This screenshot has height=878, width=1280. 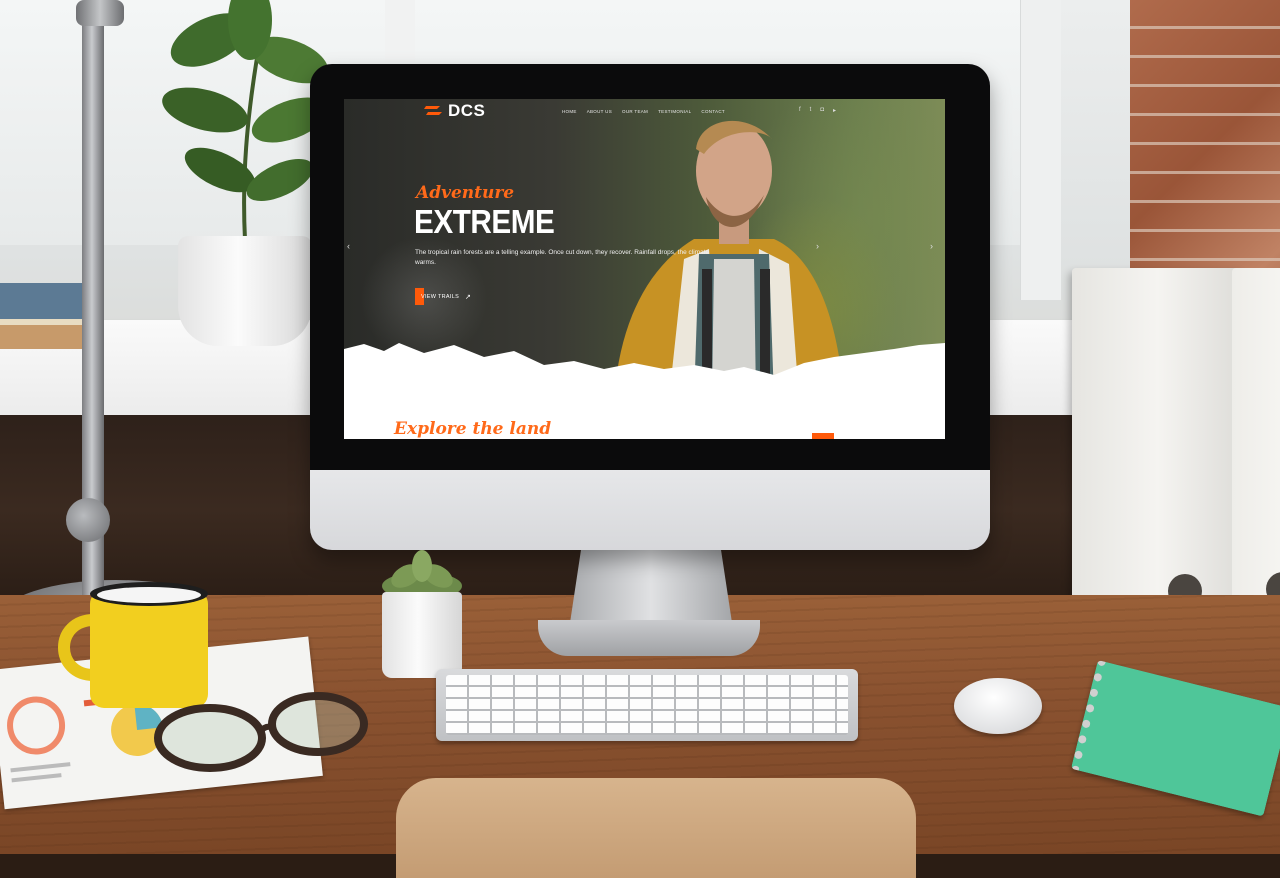 I want to click on view-trails-button: VIEW TRAILS ↗, so click(x=449, y=296).